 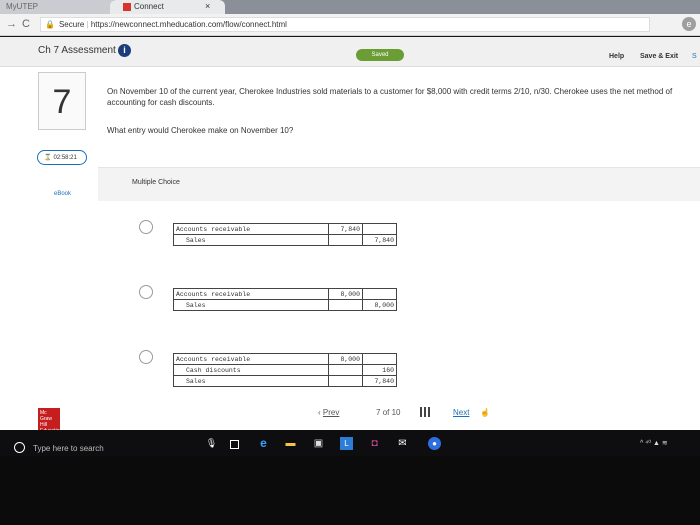 I want to click on page-of: of, so click(x=386, y=412).